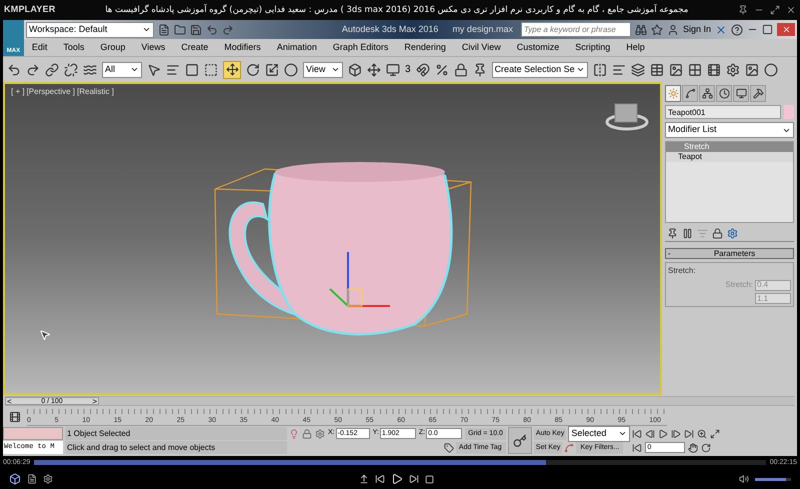 This screenshot has height=489, width=800. I want to click on prev-frame-button: <, so click(9, 401).